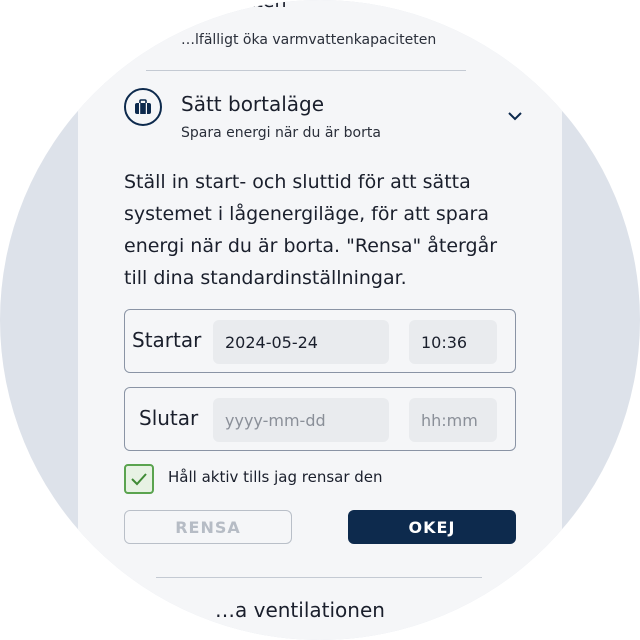  I want to click on chevron-down-icon, so click(515, 116).